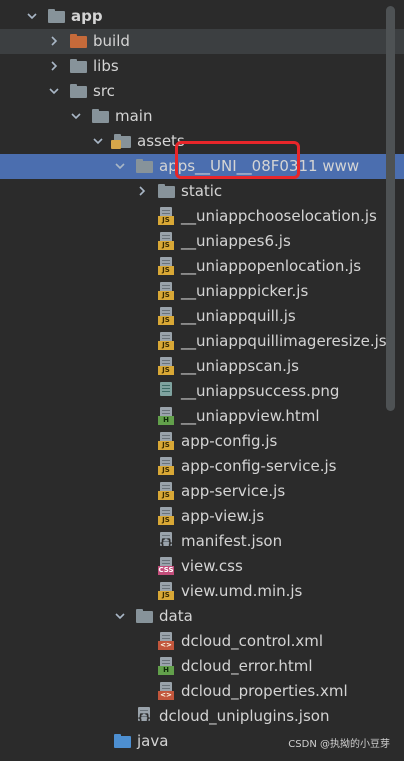  I want to click on tree-file-row: JS view.umd.min.js, so click(202, 591).